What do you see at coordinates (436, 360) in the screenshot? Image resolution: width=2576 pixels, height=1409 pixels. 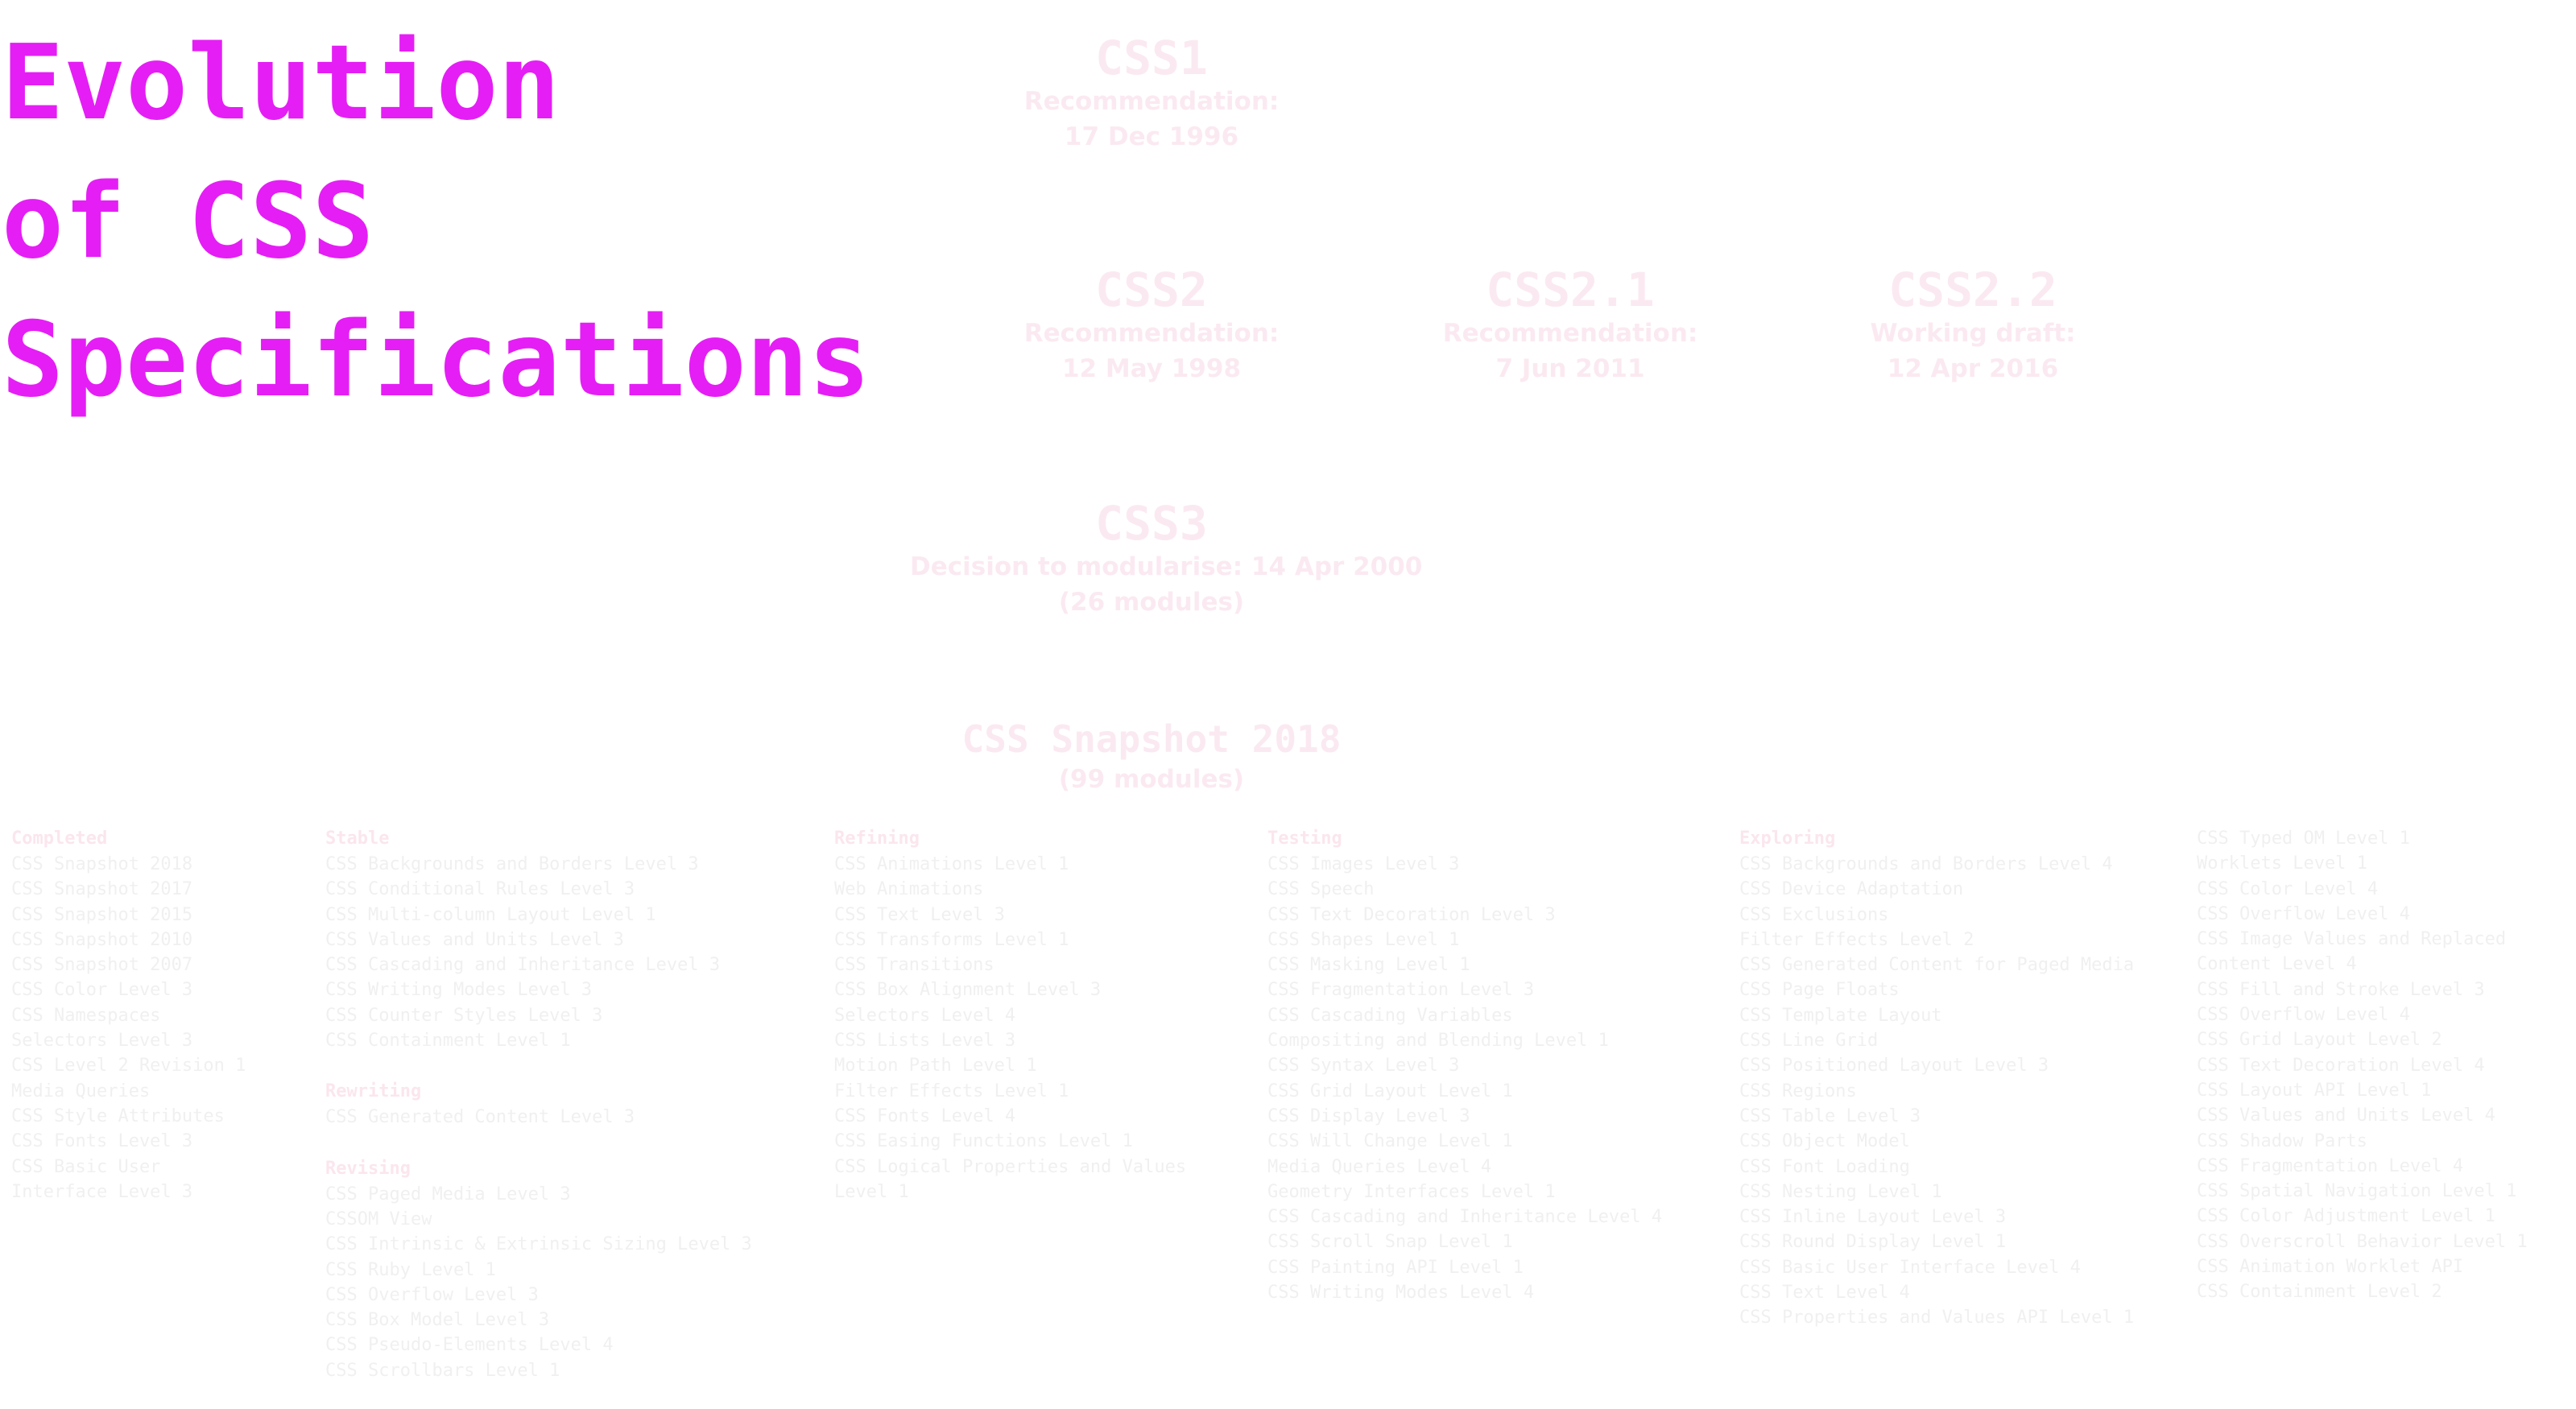 I see `title-line-3: Specifications` at bounding box center [436, 360].